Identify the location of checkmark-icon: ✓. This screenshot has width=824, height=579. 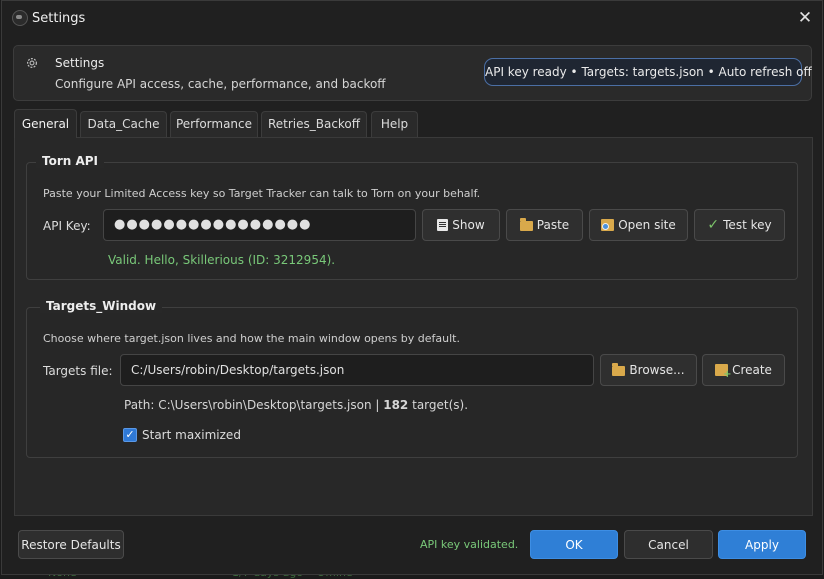
(713, 225).